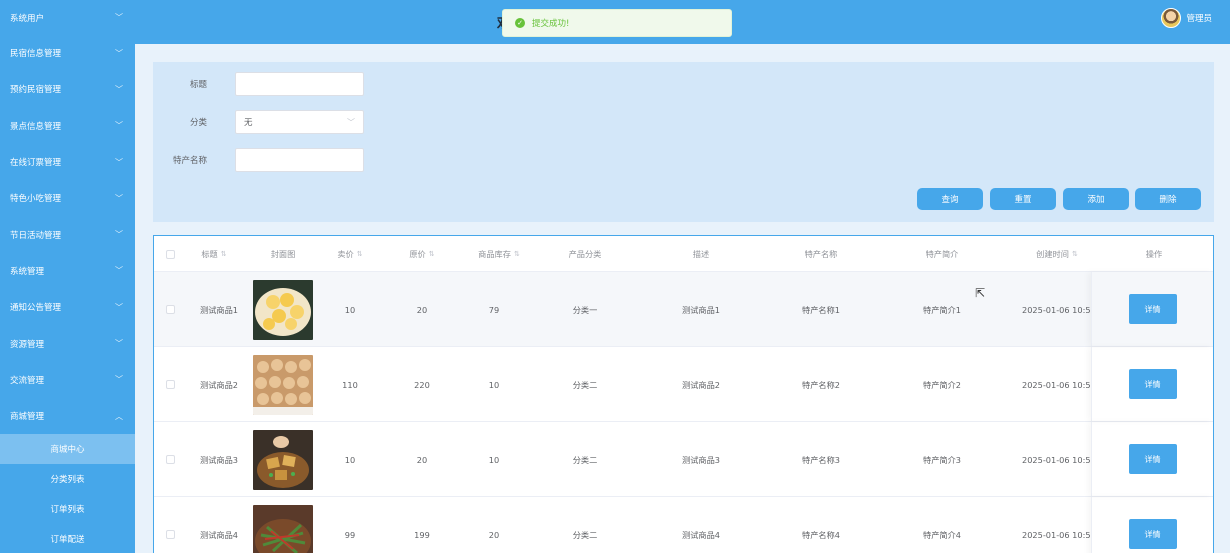 The height and width of the screenshot is (553, 1230). I want to click on sidebar-item-label: 在线订票管理, so click(36, 163).